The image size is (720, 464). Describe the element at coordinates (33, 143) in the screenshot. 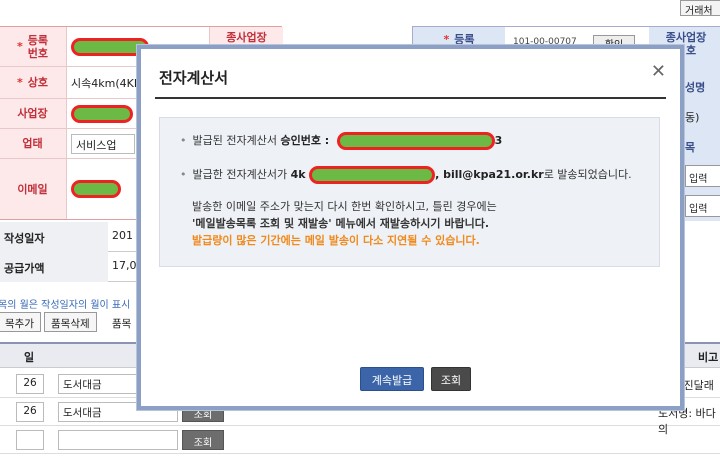

I see `supplier-business-label: 업태` at that location.